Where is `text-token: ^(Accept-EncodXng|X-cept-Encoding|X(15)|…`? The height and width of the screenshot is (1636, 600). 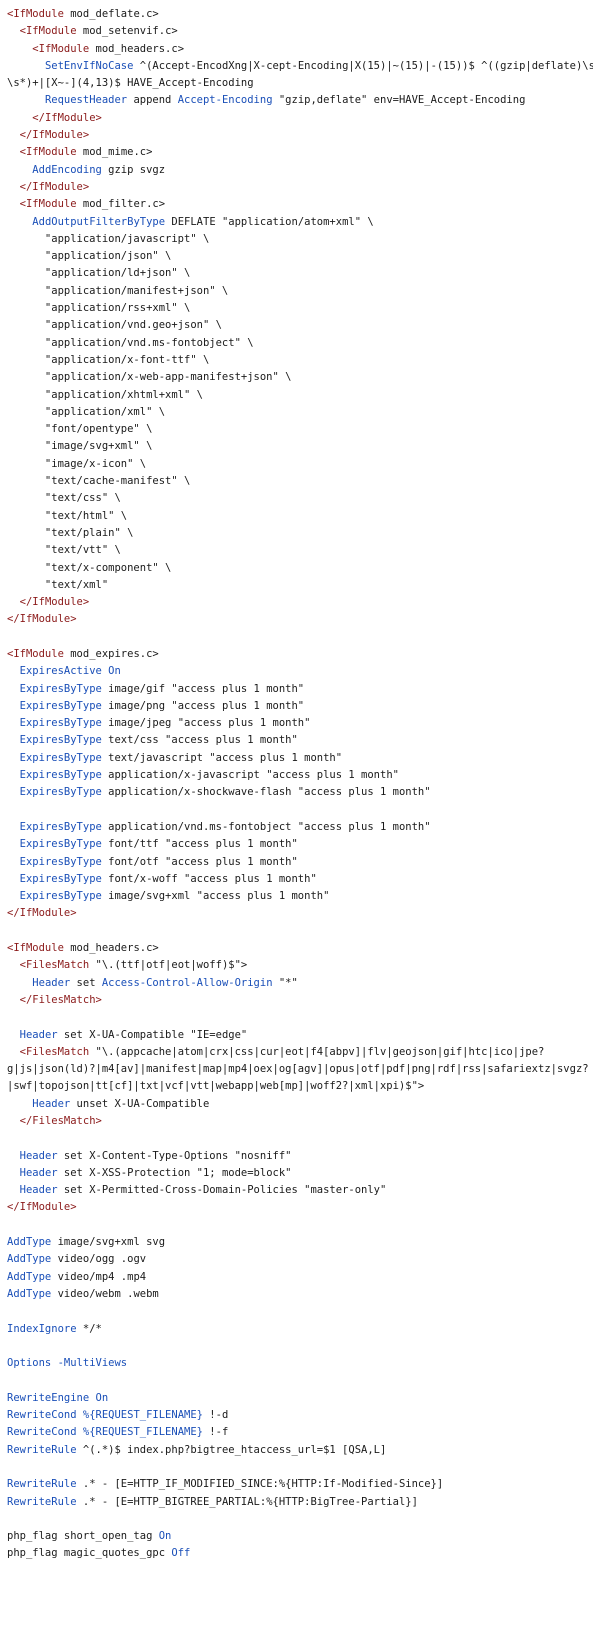 text-token: ^(Accept-EncodXng|X-cept-Encoding|X(15)|… is located at coordinates (363, 65).